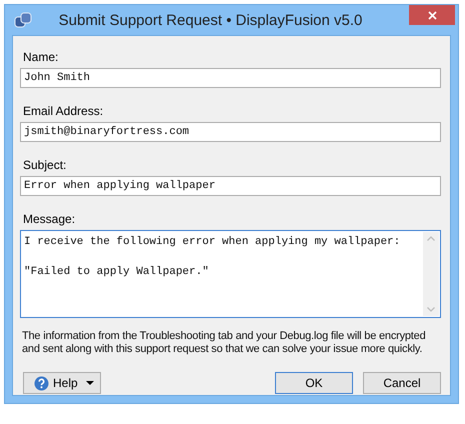  What do you see at coordinates (431, 309) in the screenshot?
I see `scroll-down-icon` at bounding box center [431, 309].